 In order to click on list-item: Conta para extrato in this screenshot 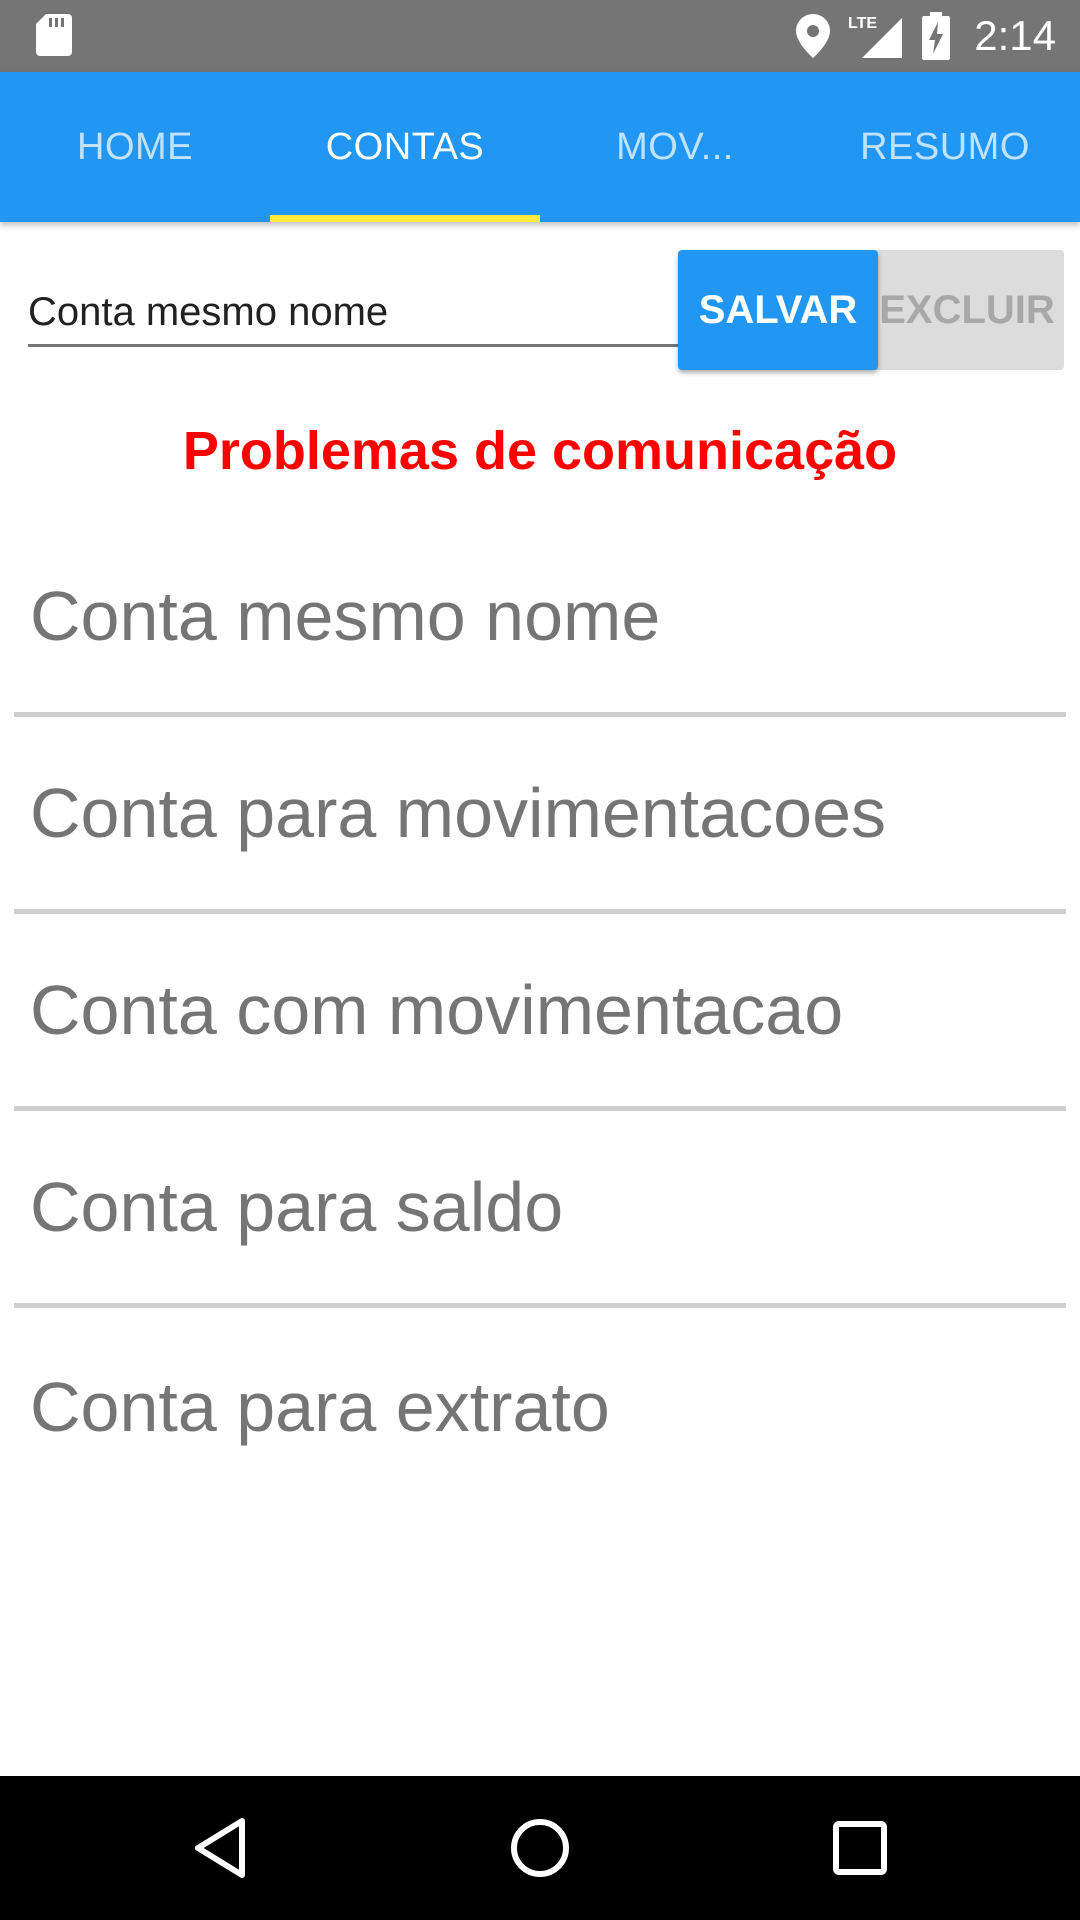, I will do `click(540, 1406)`.